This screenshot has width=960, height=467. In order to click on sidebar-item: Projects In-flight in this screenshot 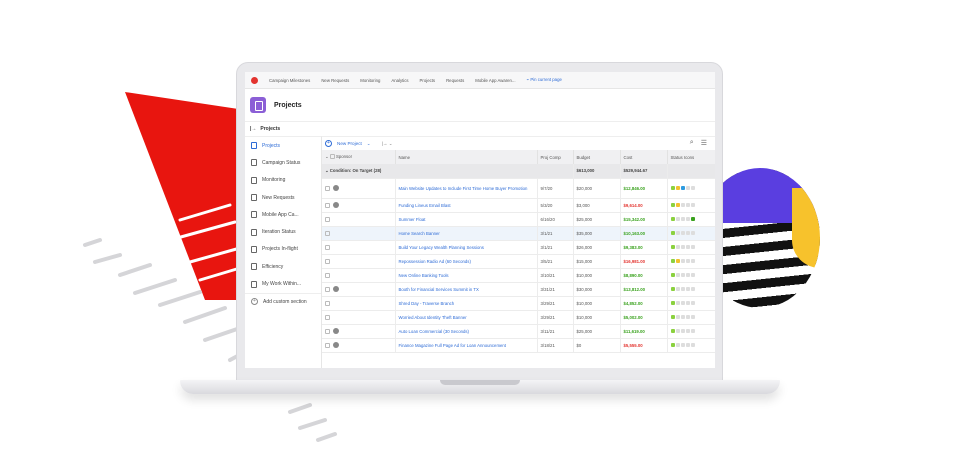, I will do `click(283, 249)`.